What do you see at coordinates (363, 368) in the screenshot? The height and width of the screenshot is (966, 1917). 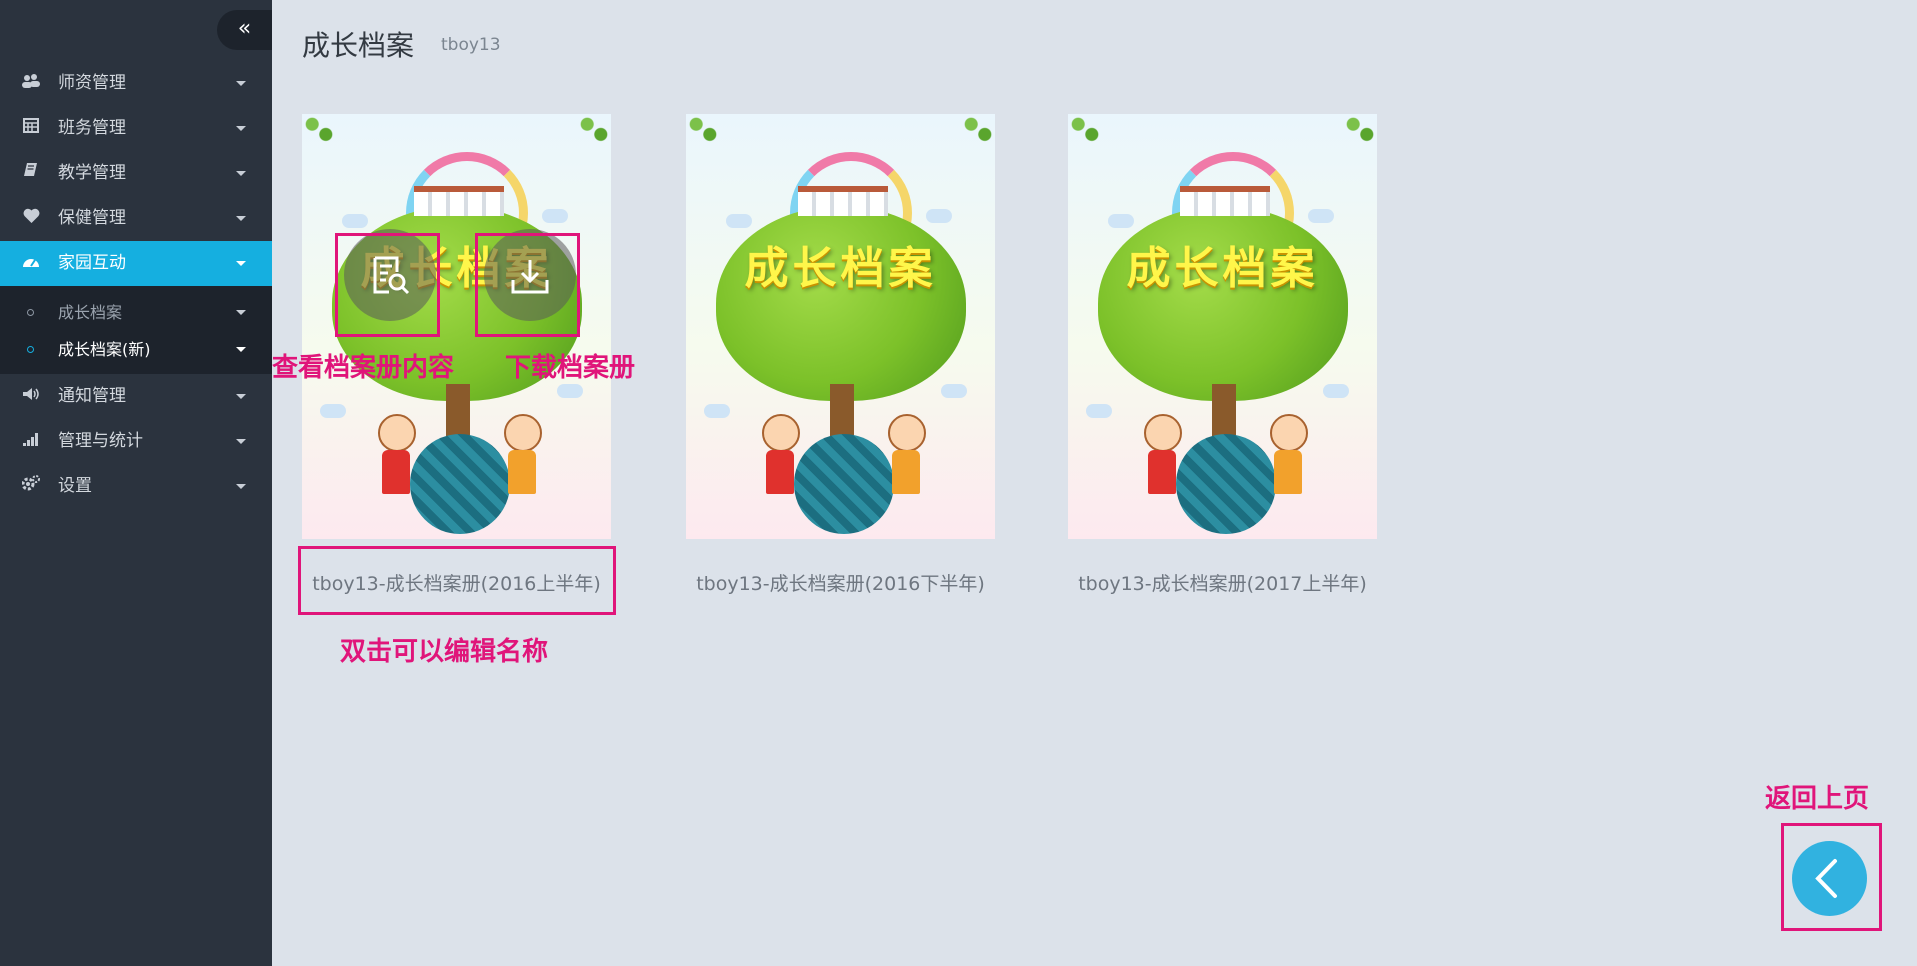 I see `view-content-annotation: 查看档案册内容` at bounding box center [363, 368].